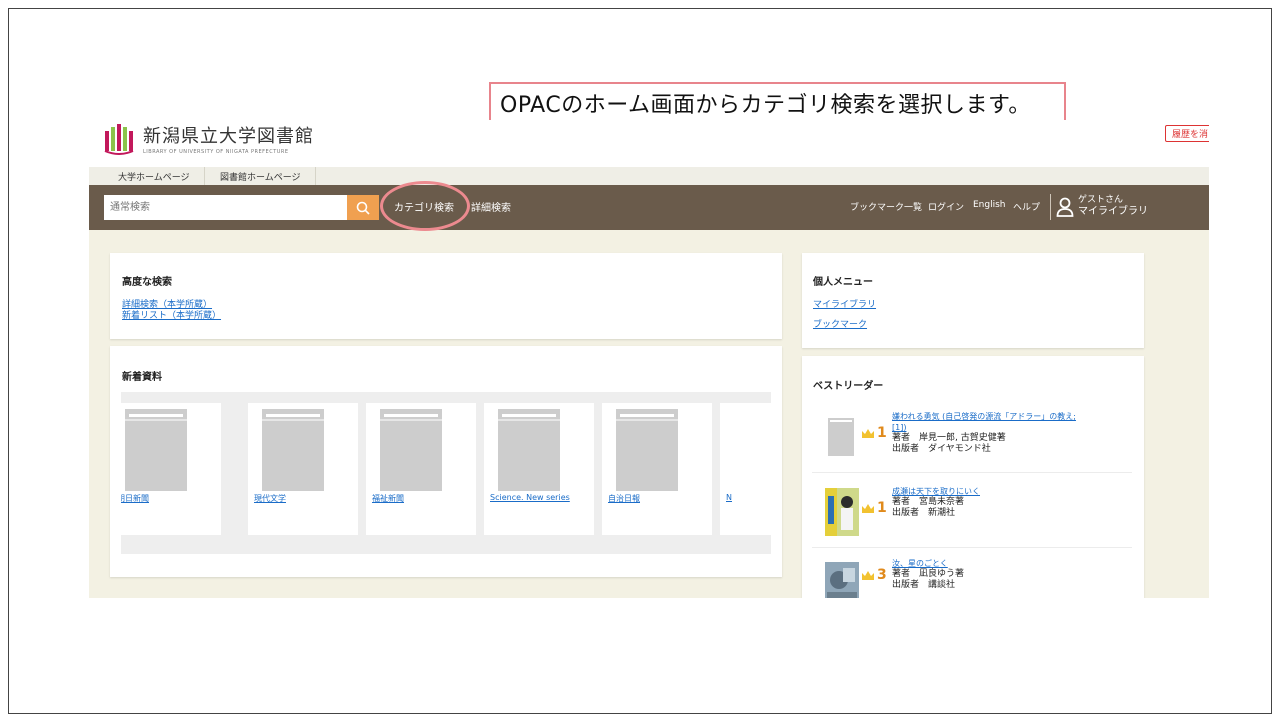 This screenshot has width=1280, height=720. I want to click on best-reader-publisher: 出版者 新潮社, so click(924, 513).